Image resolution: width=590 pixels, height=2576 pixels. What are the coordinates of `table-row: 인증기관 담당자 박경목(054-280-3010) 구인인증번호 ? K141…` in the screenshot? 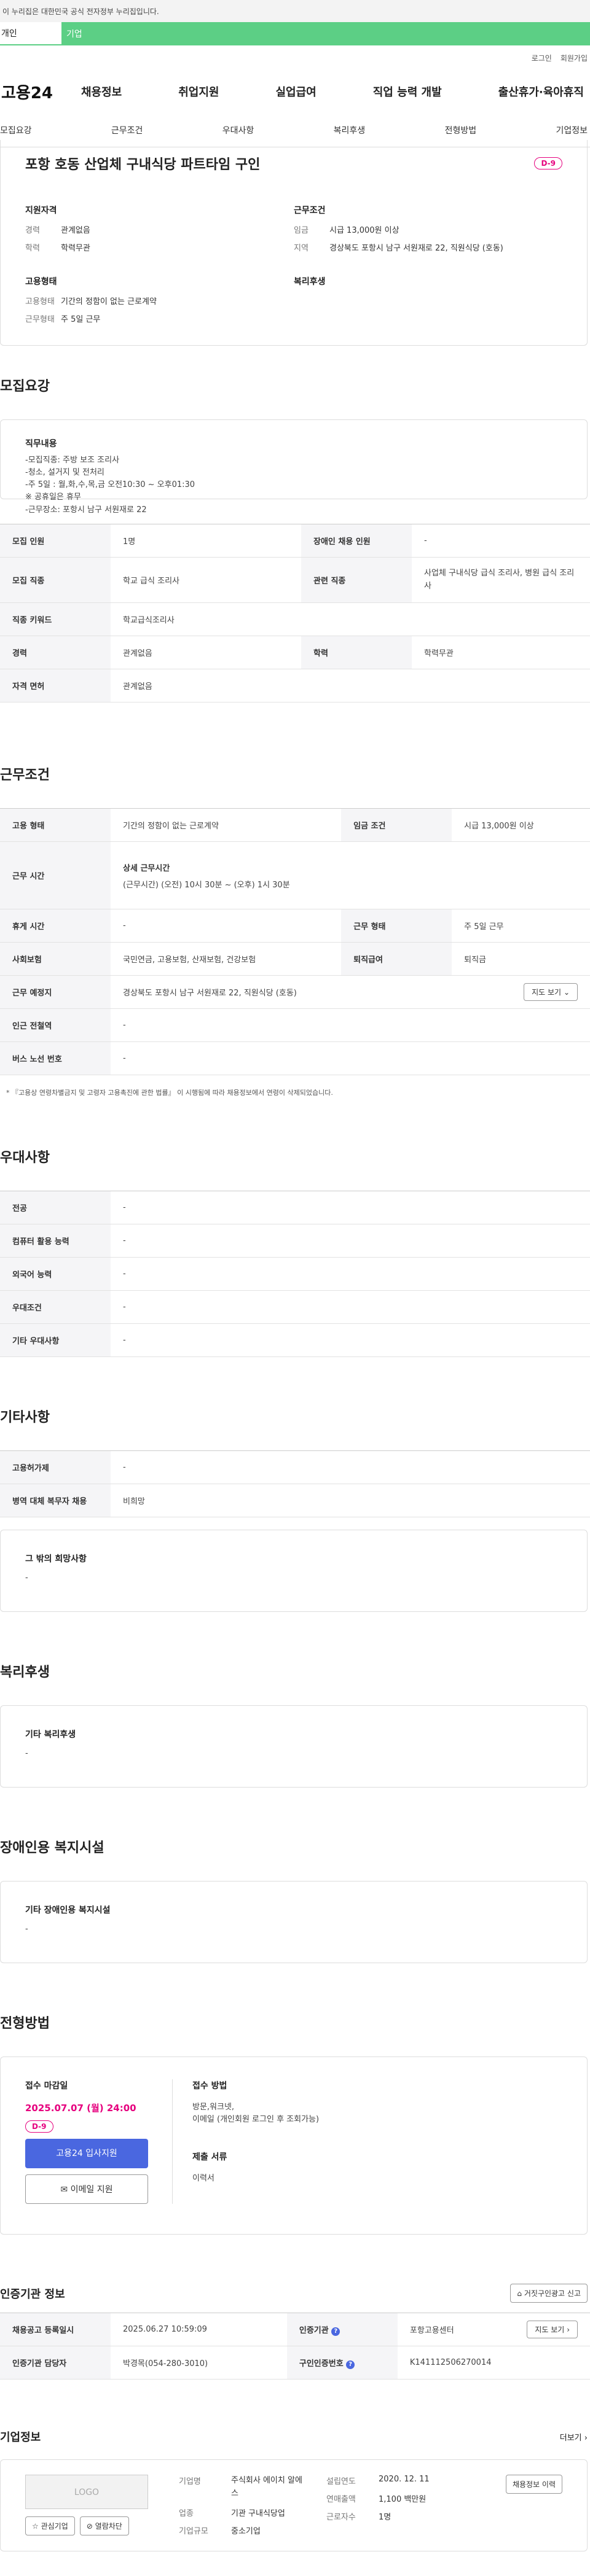 It's located at (295, 2362).